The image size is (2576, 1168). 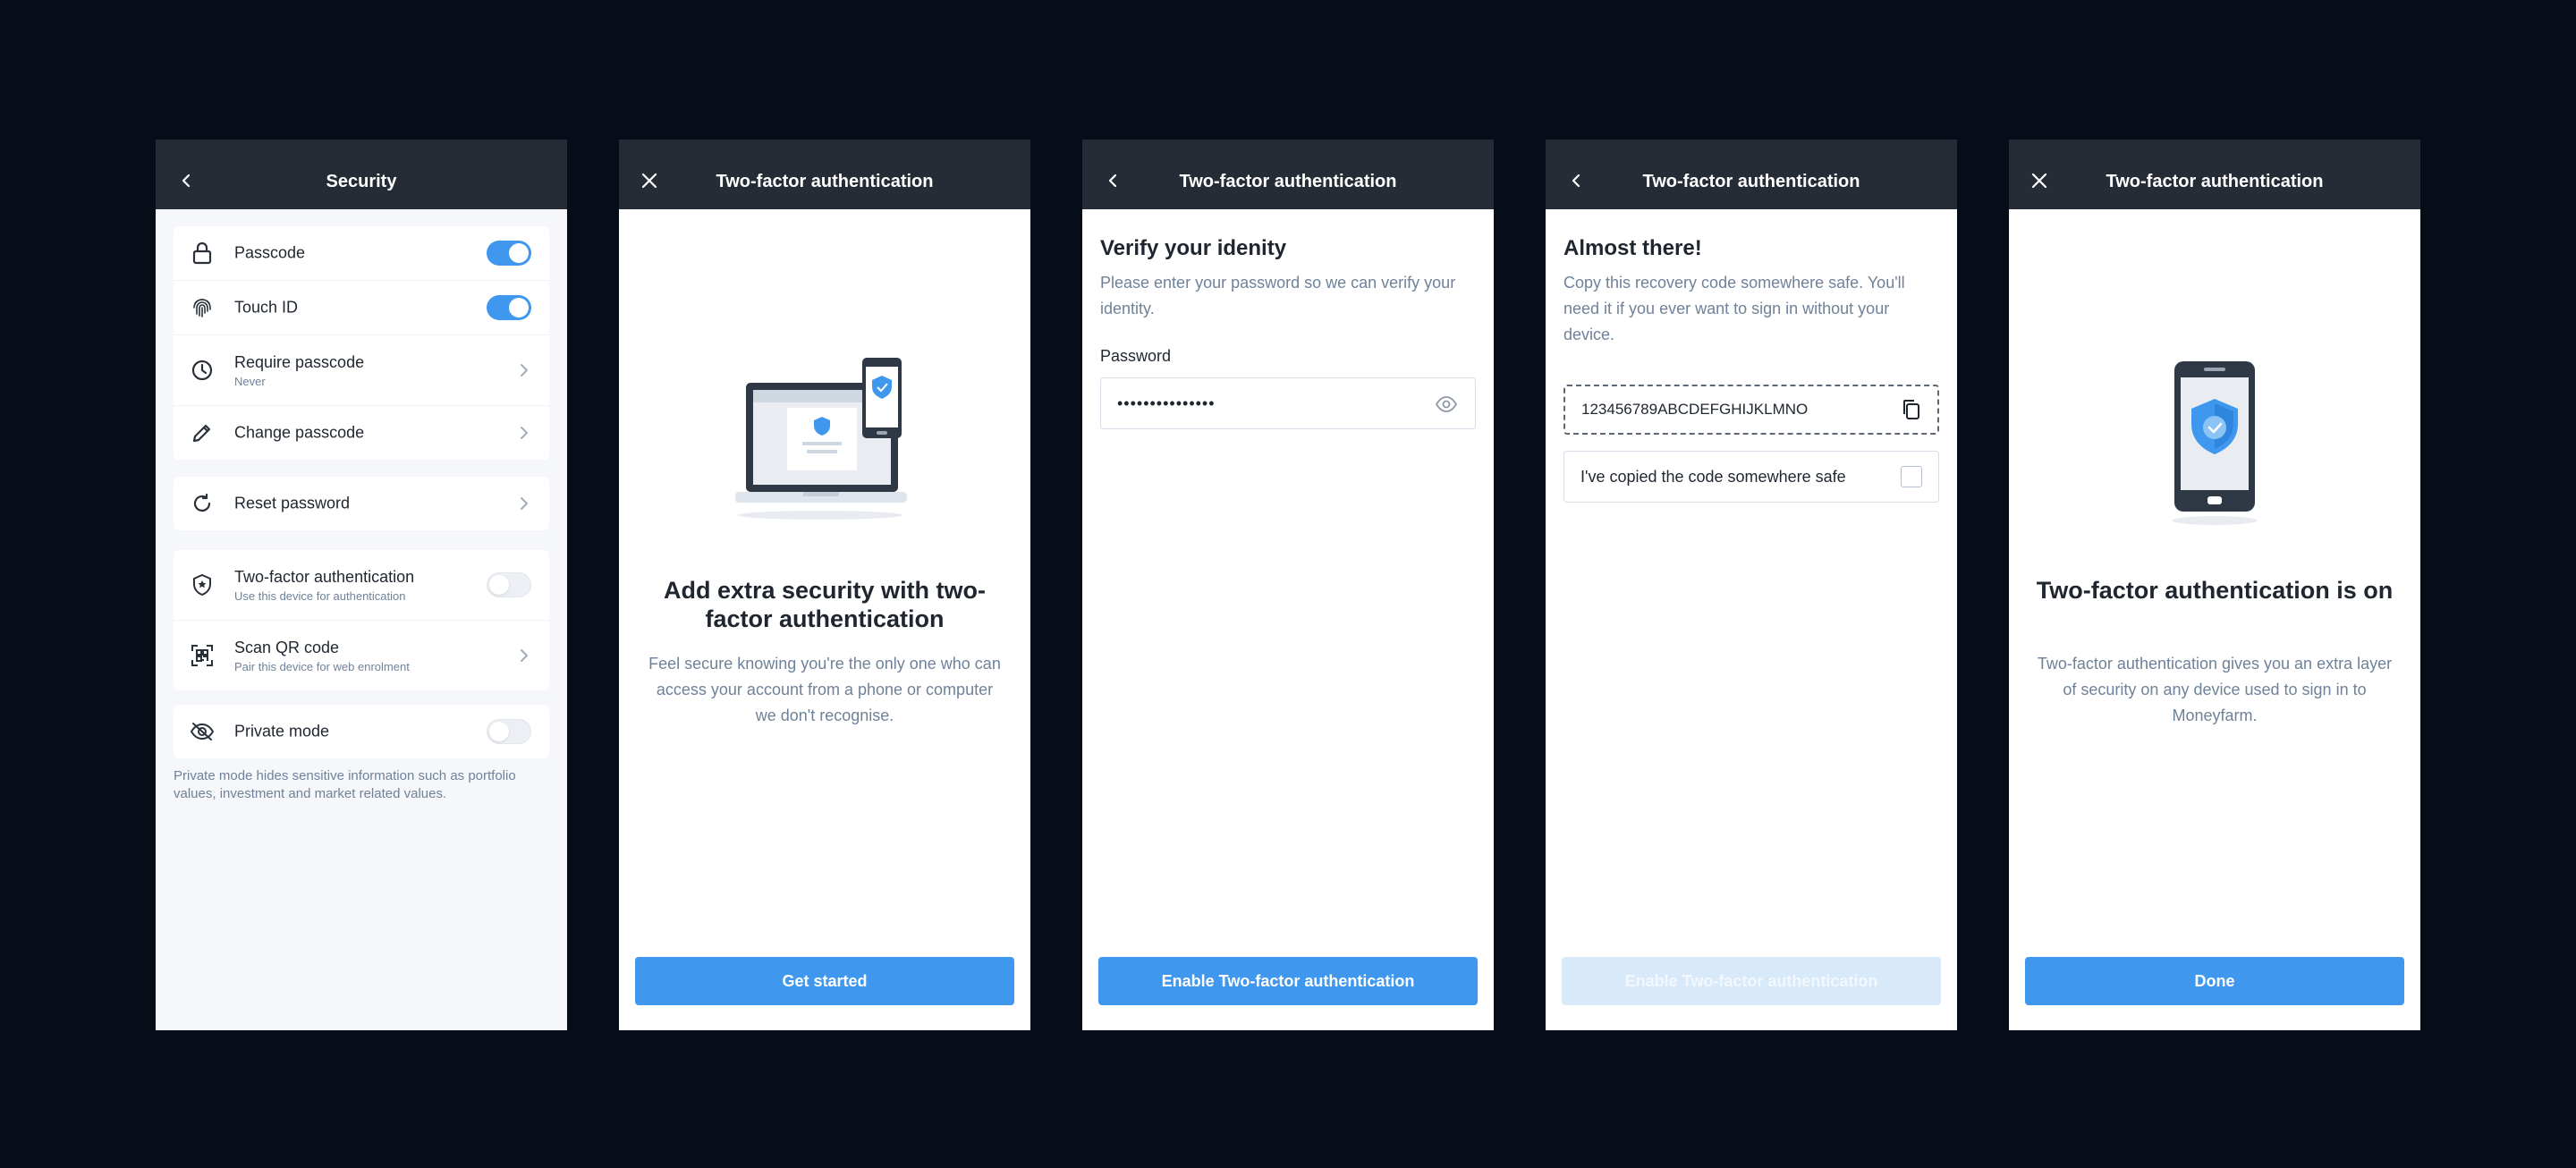 I want to click on row-reset-password: Reset password, so click(x=361, y=503).